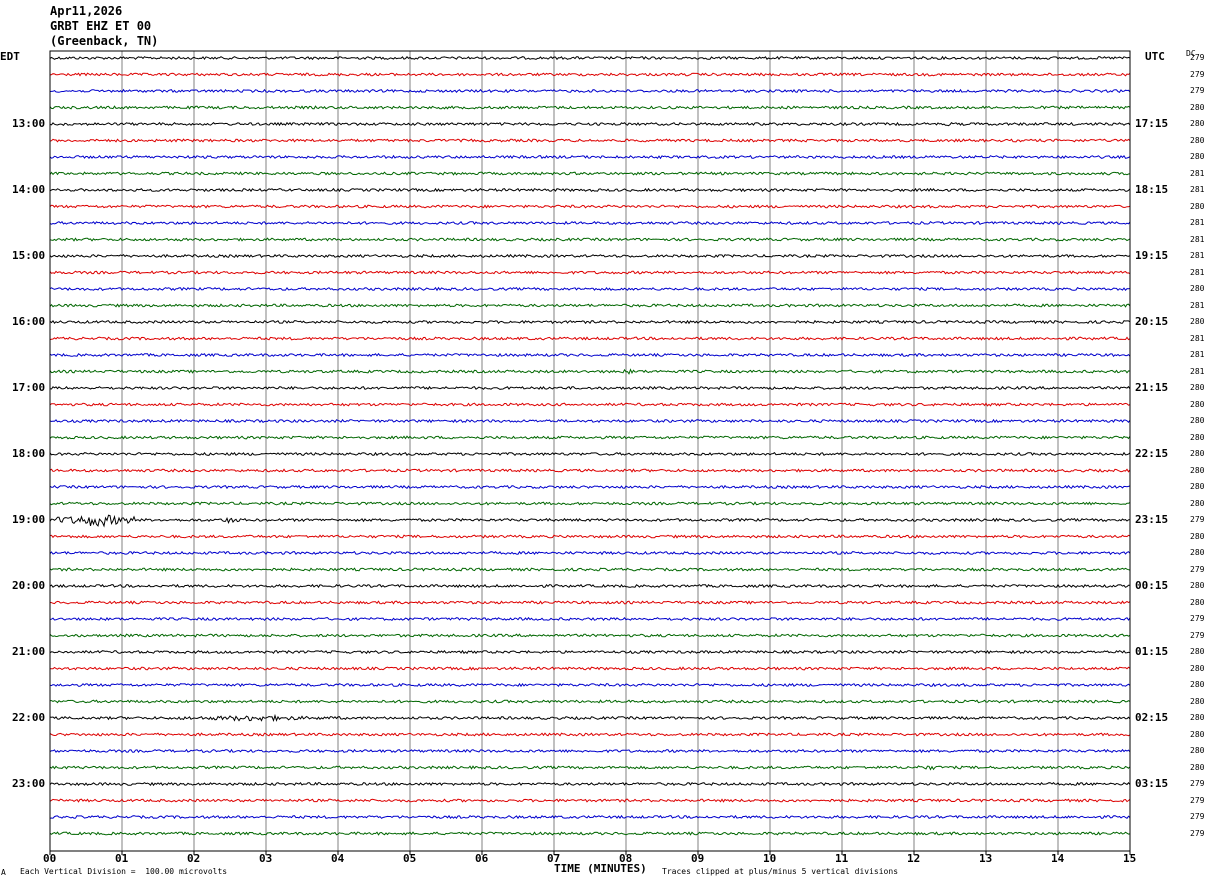 This screenshot has height=886, width=1210. I want to click on left-hour-label: 23:00, so click(29, 783).